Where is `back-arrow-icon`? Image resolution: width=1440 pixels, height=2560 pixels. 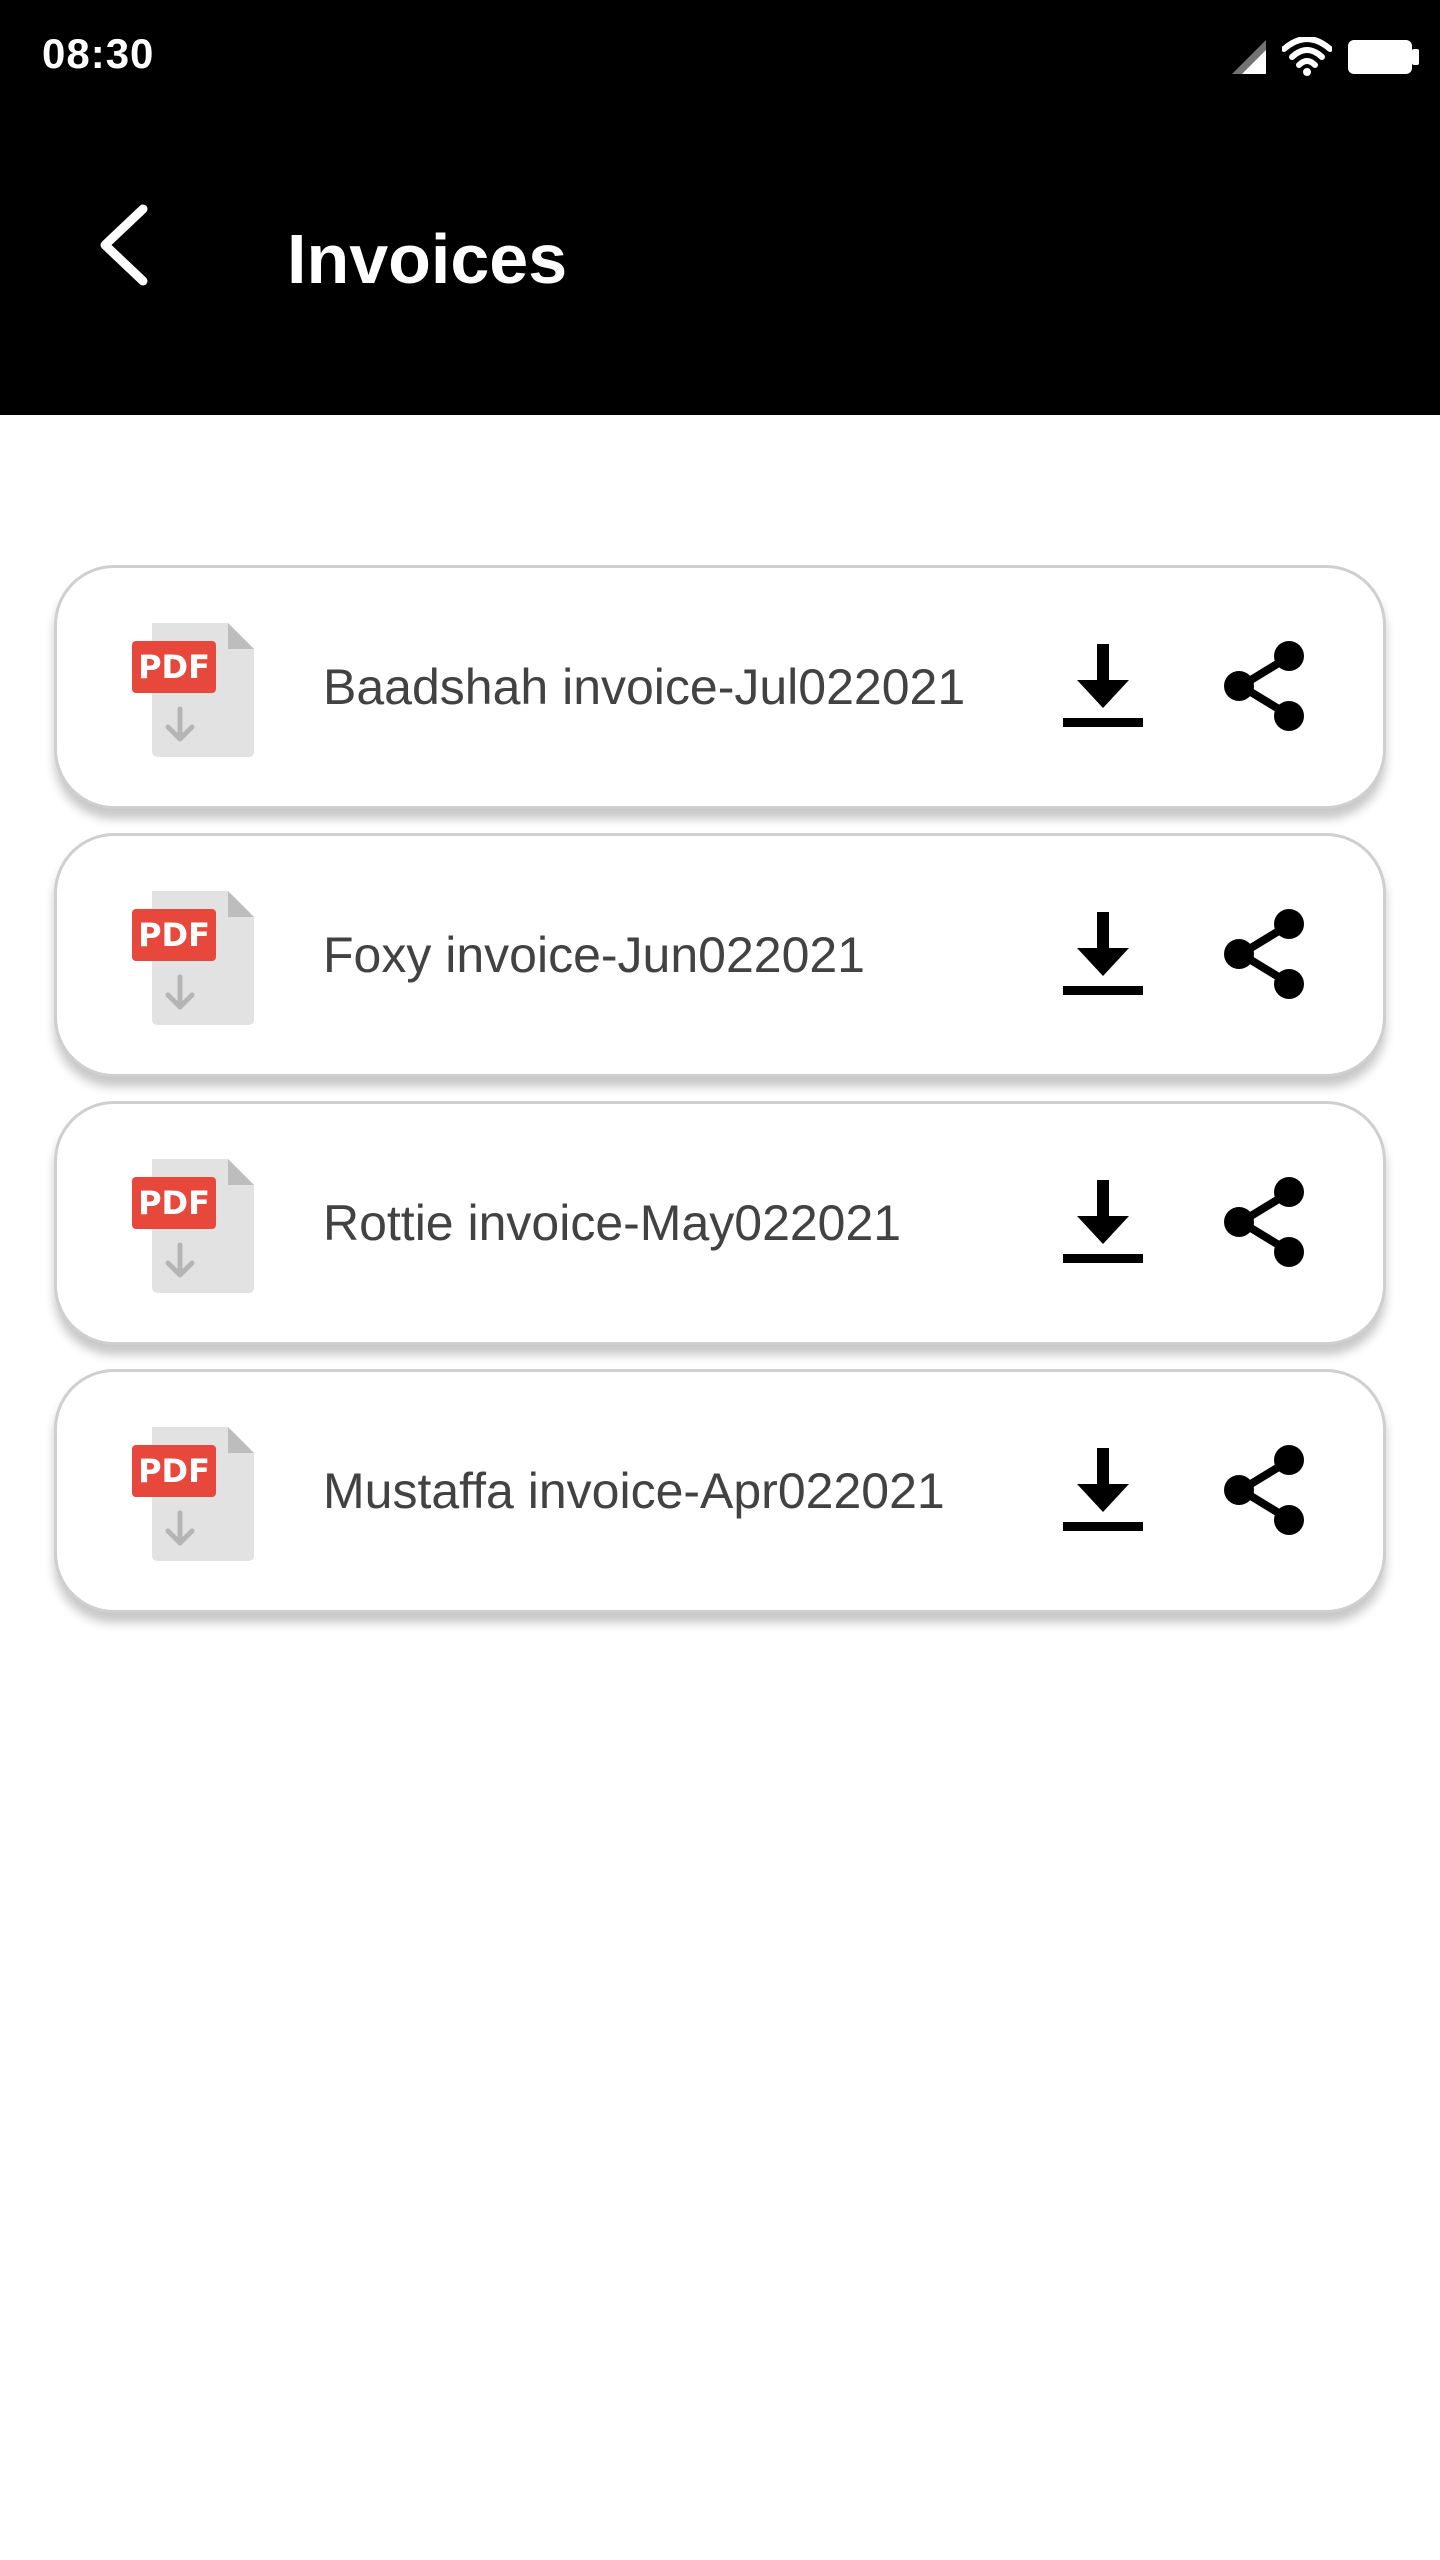
back-arrow-icon is located at coordinates (125, 245).